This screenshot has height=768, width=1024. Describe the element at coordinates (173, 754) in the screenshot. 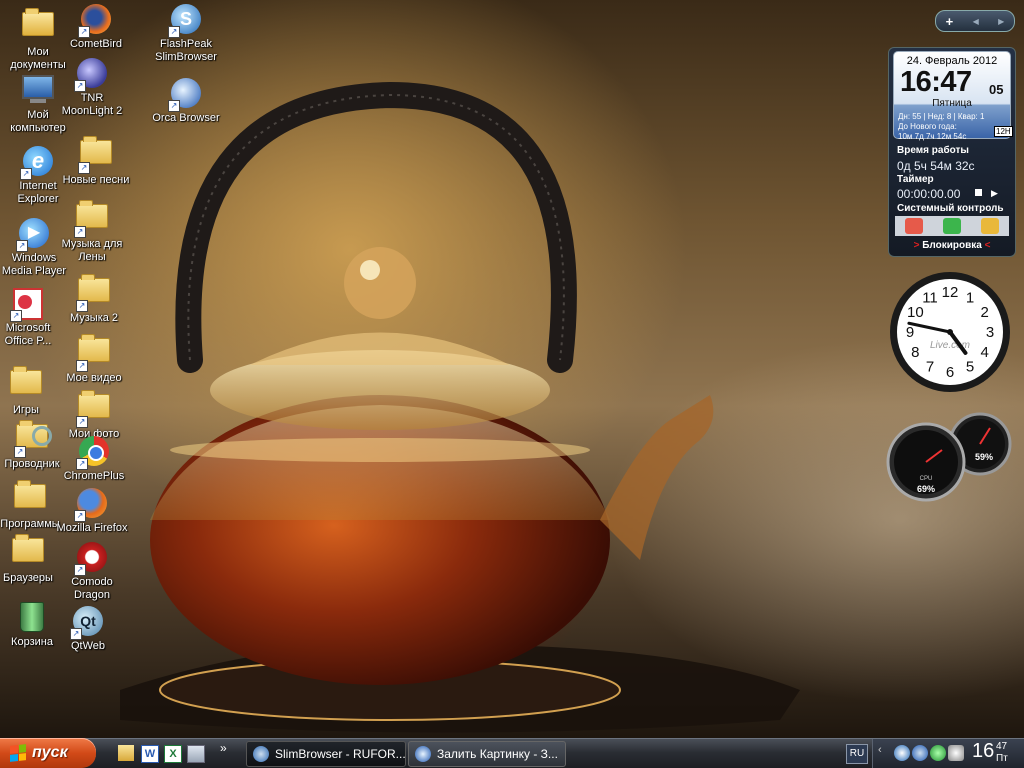

I see `excel-icon: X` at that location.